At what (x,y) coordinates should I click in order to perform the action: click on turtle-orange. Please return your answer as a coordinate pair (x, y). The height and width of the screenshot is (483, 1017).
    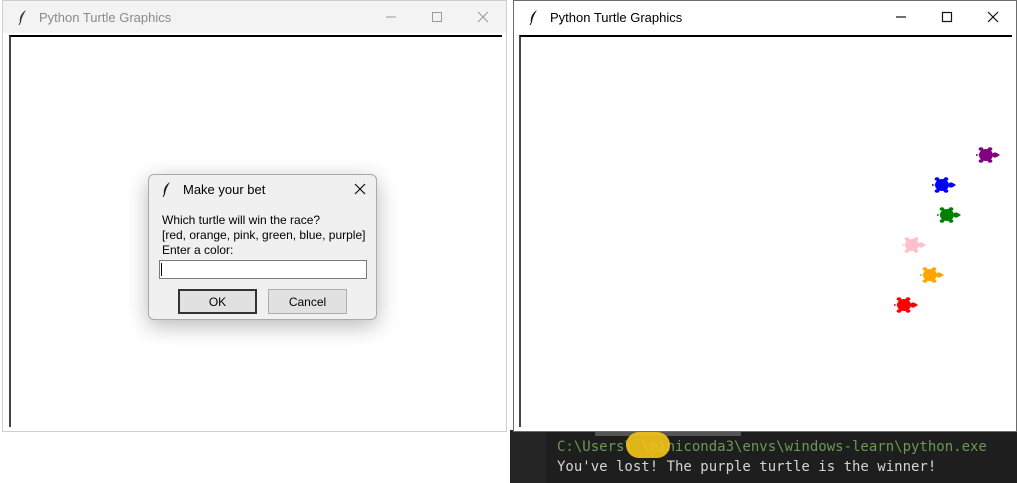
    Looking at the image, I should click on (932, 275).